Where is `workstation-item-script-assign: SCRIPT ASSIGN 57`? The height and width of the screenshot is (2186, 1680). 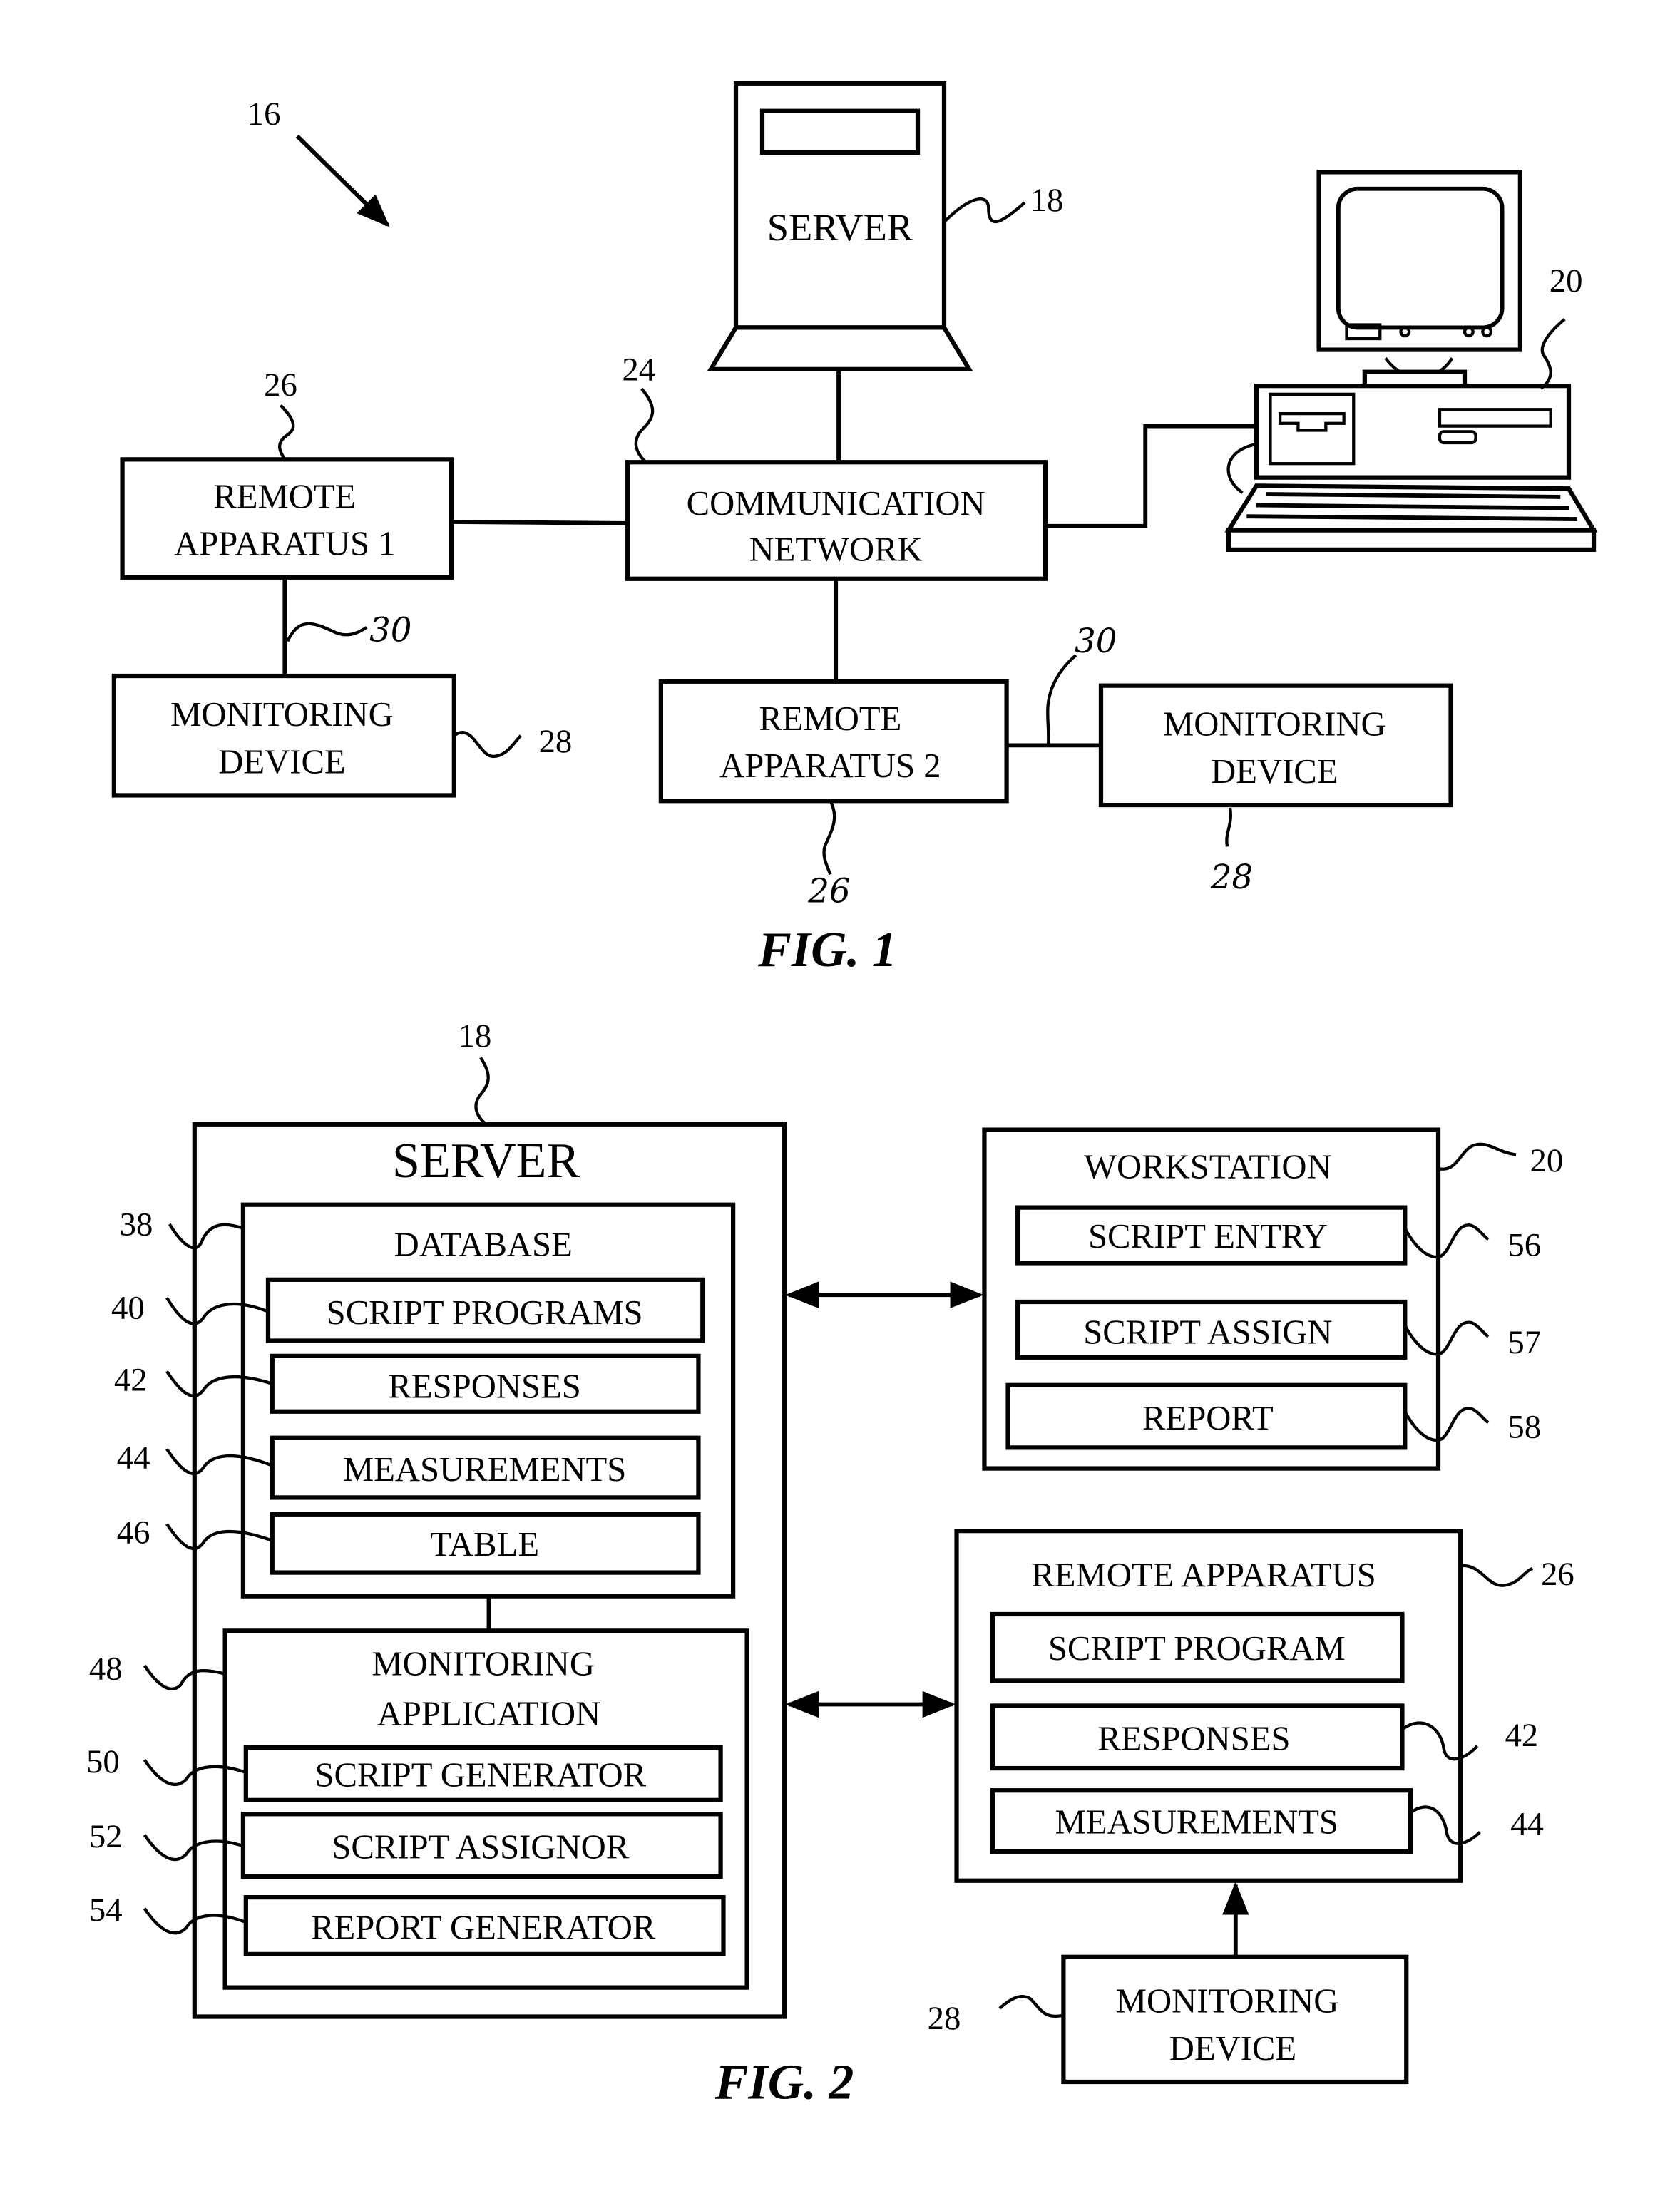
workstation-item-script-assign: SCRIPT ASSIGN 57 is located at coordinates (1278, 1330).